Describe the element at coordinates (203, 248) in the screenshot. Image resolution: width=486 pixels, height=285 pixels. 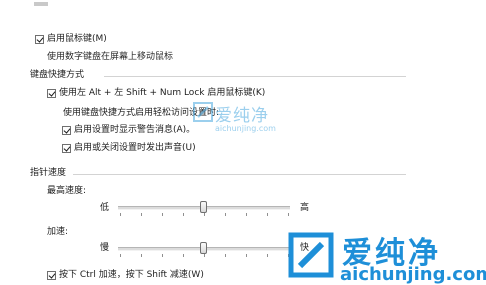
I see `acceleration-slider-thumb` at that location.